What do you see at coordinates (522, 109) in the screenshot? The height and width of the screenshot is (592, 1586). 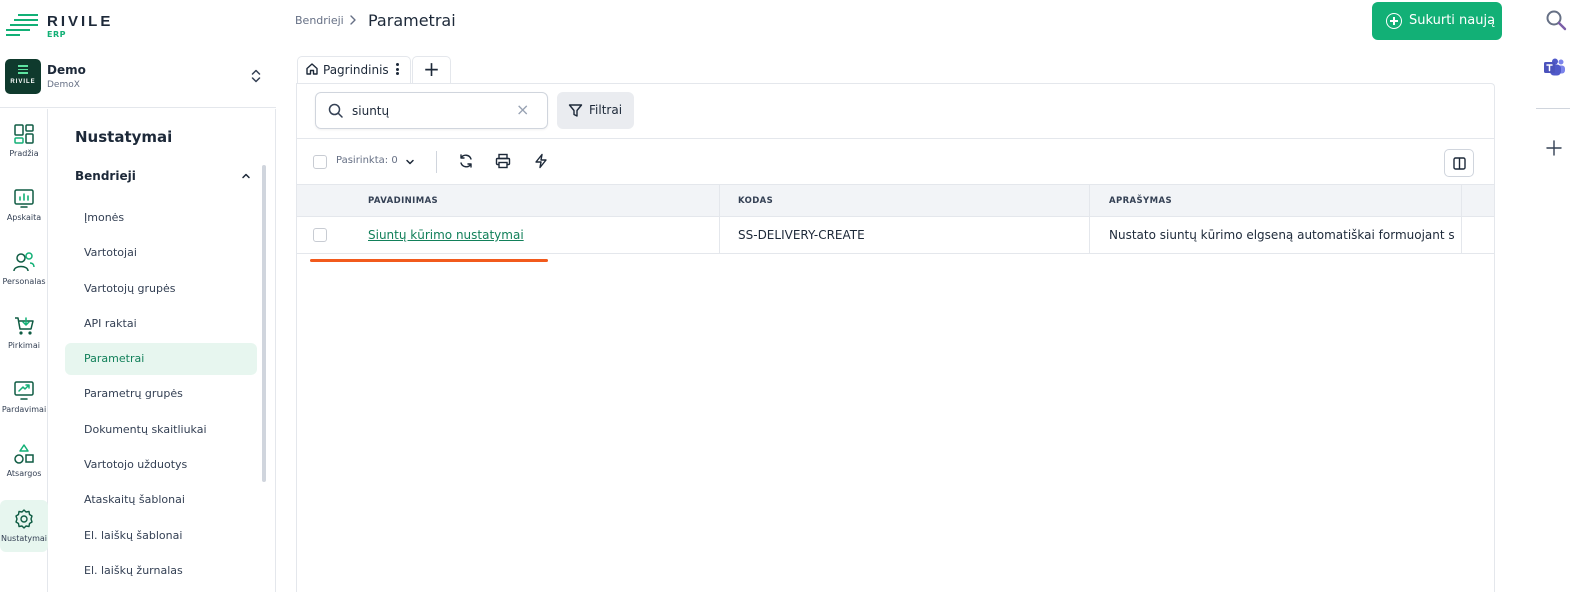 I see `clear-search-icon: ×` at bounding box center [522, 109].